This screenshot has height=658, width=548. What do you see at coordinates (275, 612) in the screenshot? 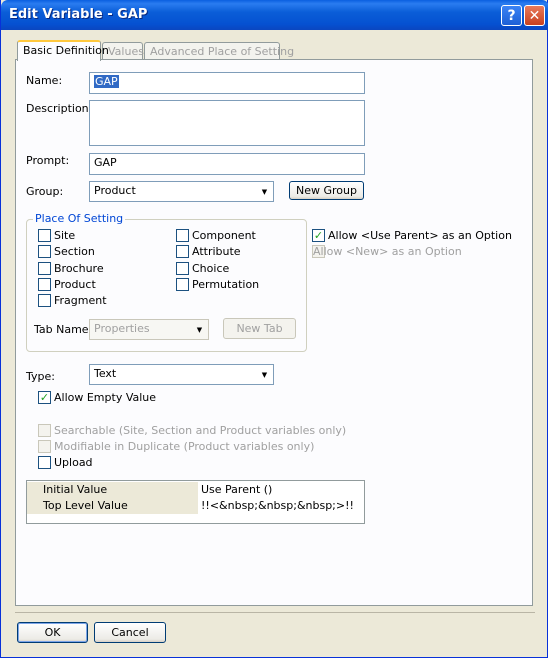
I see `footer-divider` at bounding box center [275, 612].